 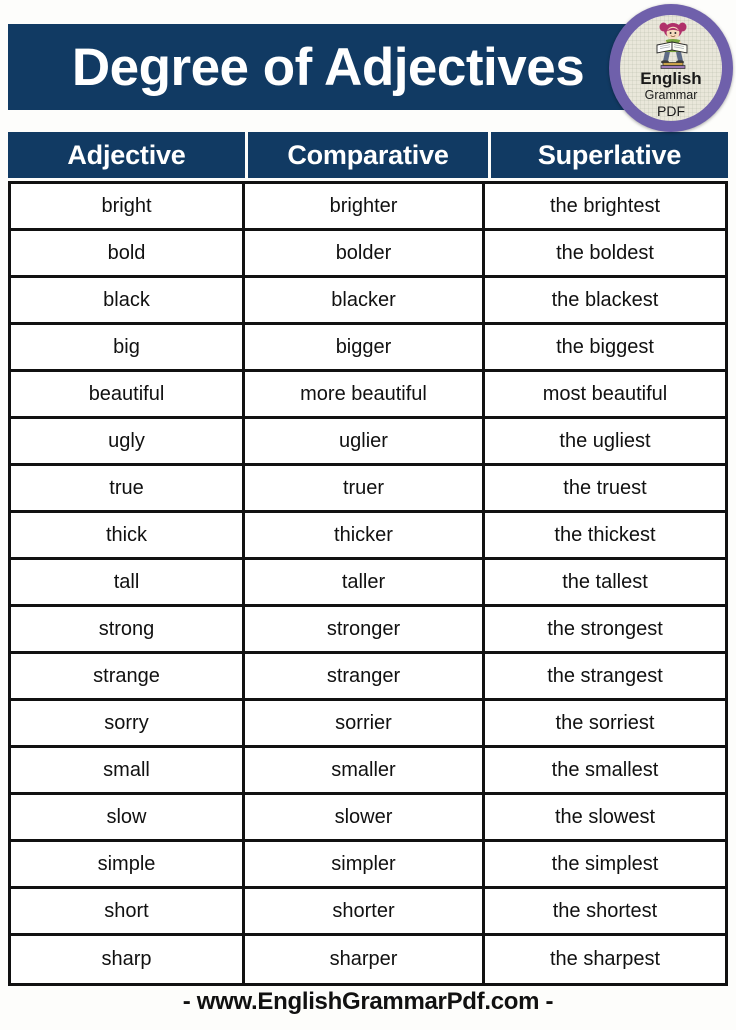 What do you see at coordinates (128, 489) in the screenshot?
I see `table-cell: true` at bounding box center [128, 489].